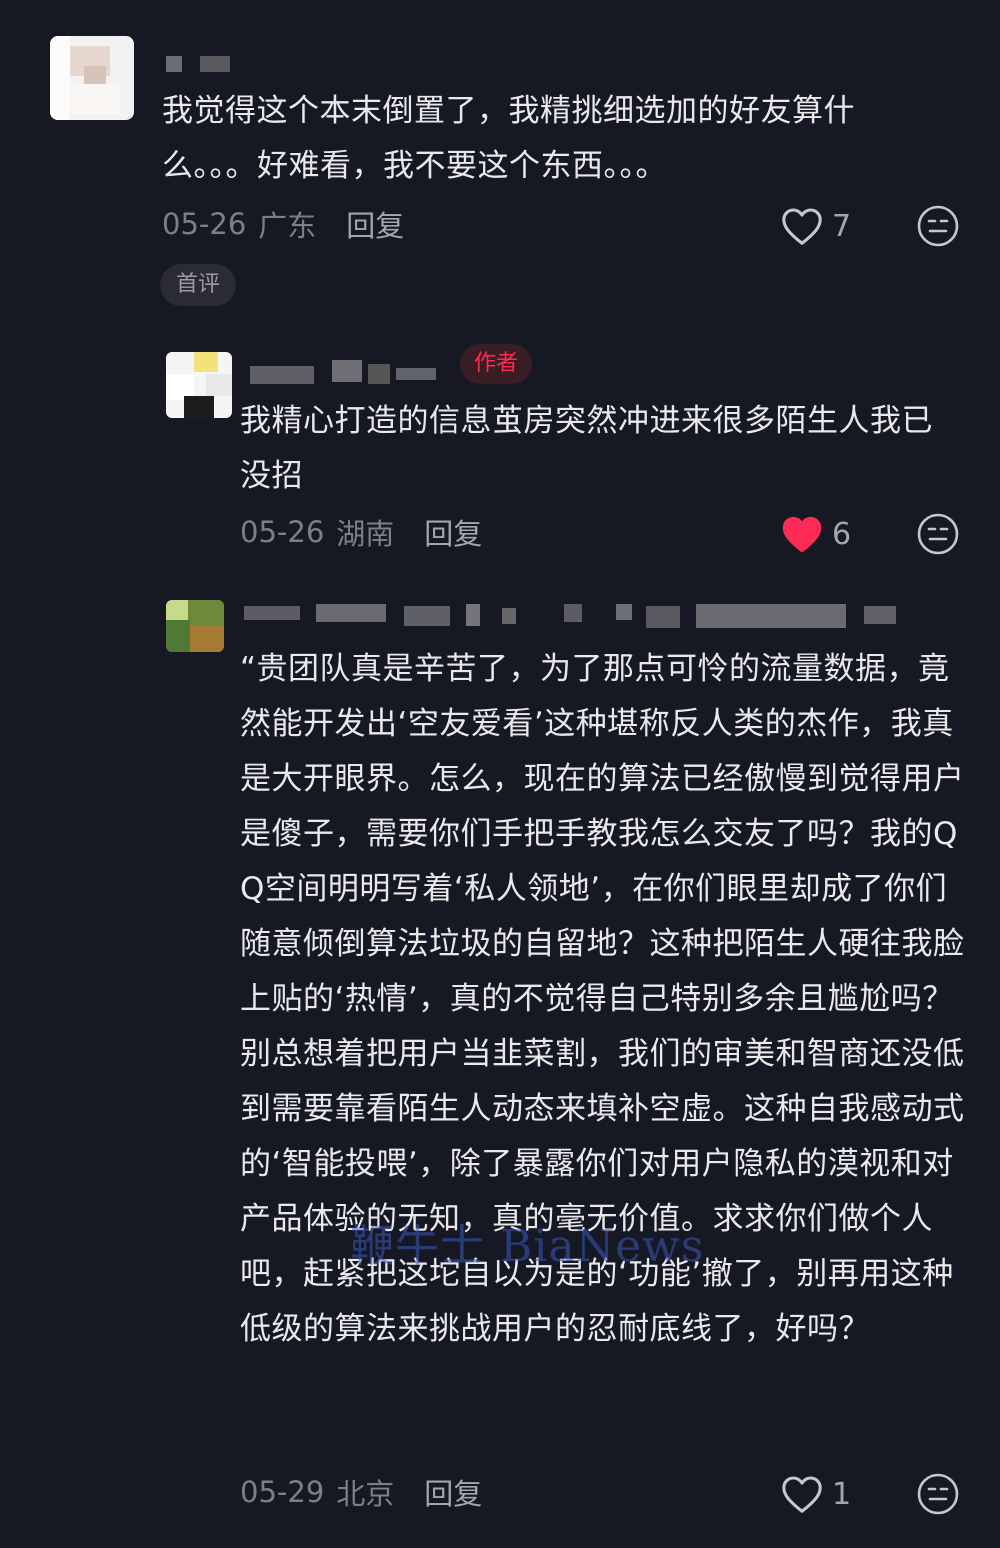  What do you see at coordinates (365, 1494) in the screenshot?
I see `comment-region: 北京` at bounding box center [365, 1494].